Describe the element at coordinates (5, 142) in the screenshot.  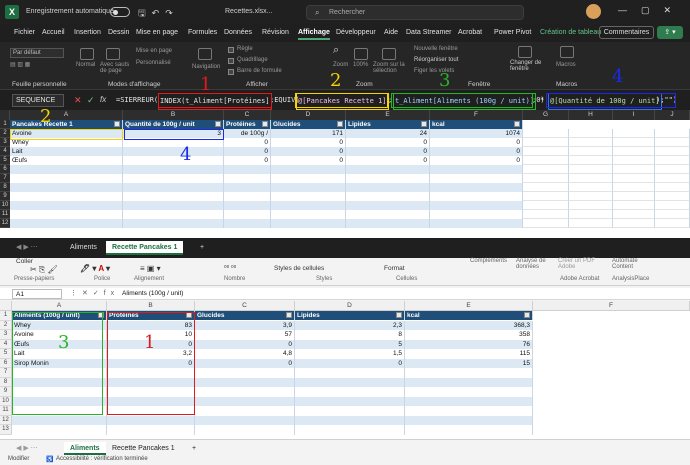
I see `row-header: 3` at that location.